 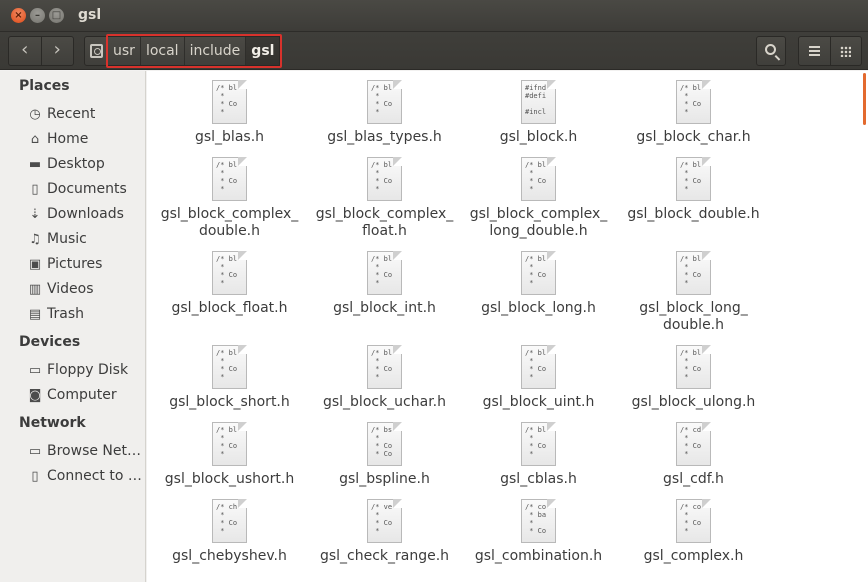 I want to click on file-item: /* bl * * Co * gsl_block_ulong.h, so click(x=693, y=378).